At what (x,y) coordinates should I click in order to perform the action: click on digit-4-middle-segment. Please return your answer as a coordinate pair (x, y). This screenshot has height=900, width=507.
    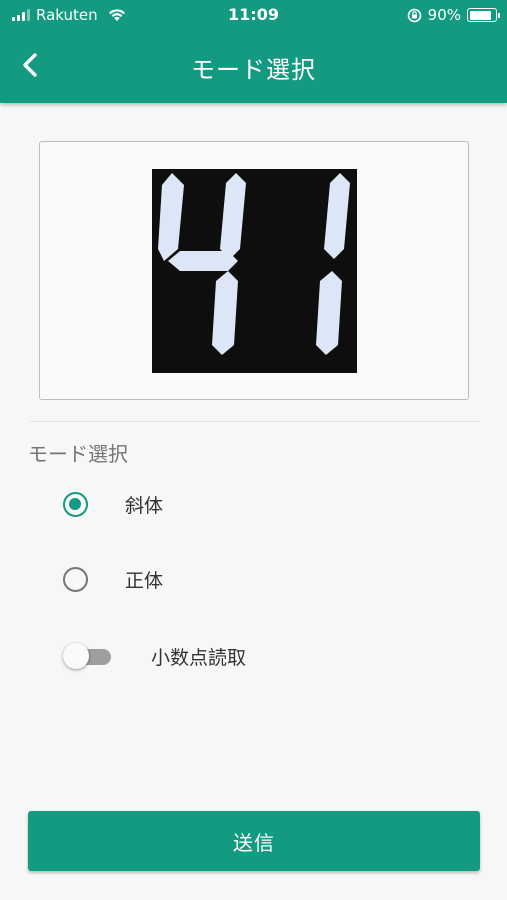
    Looking at the image, I should click on (203, 261).